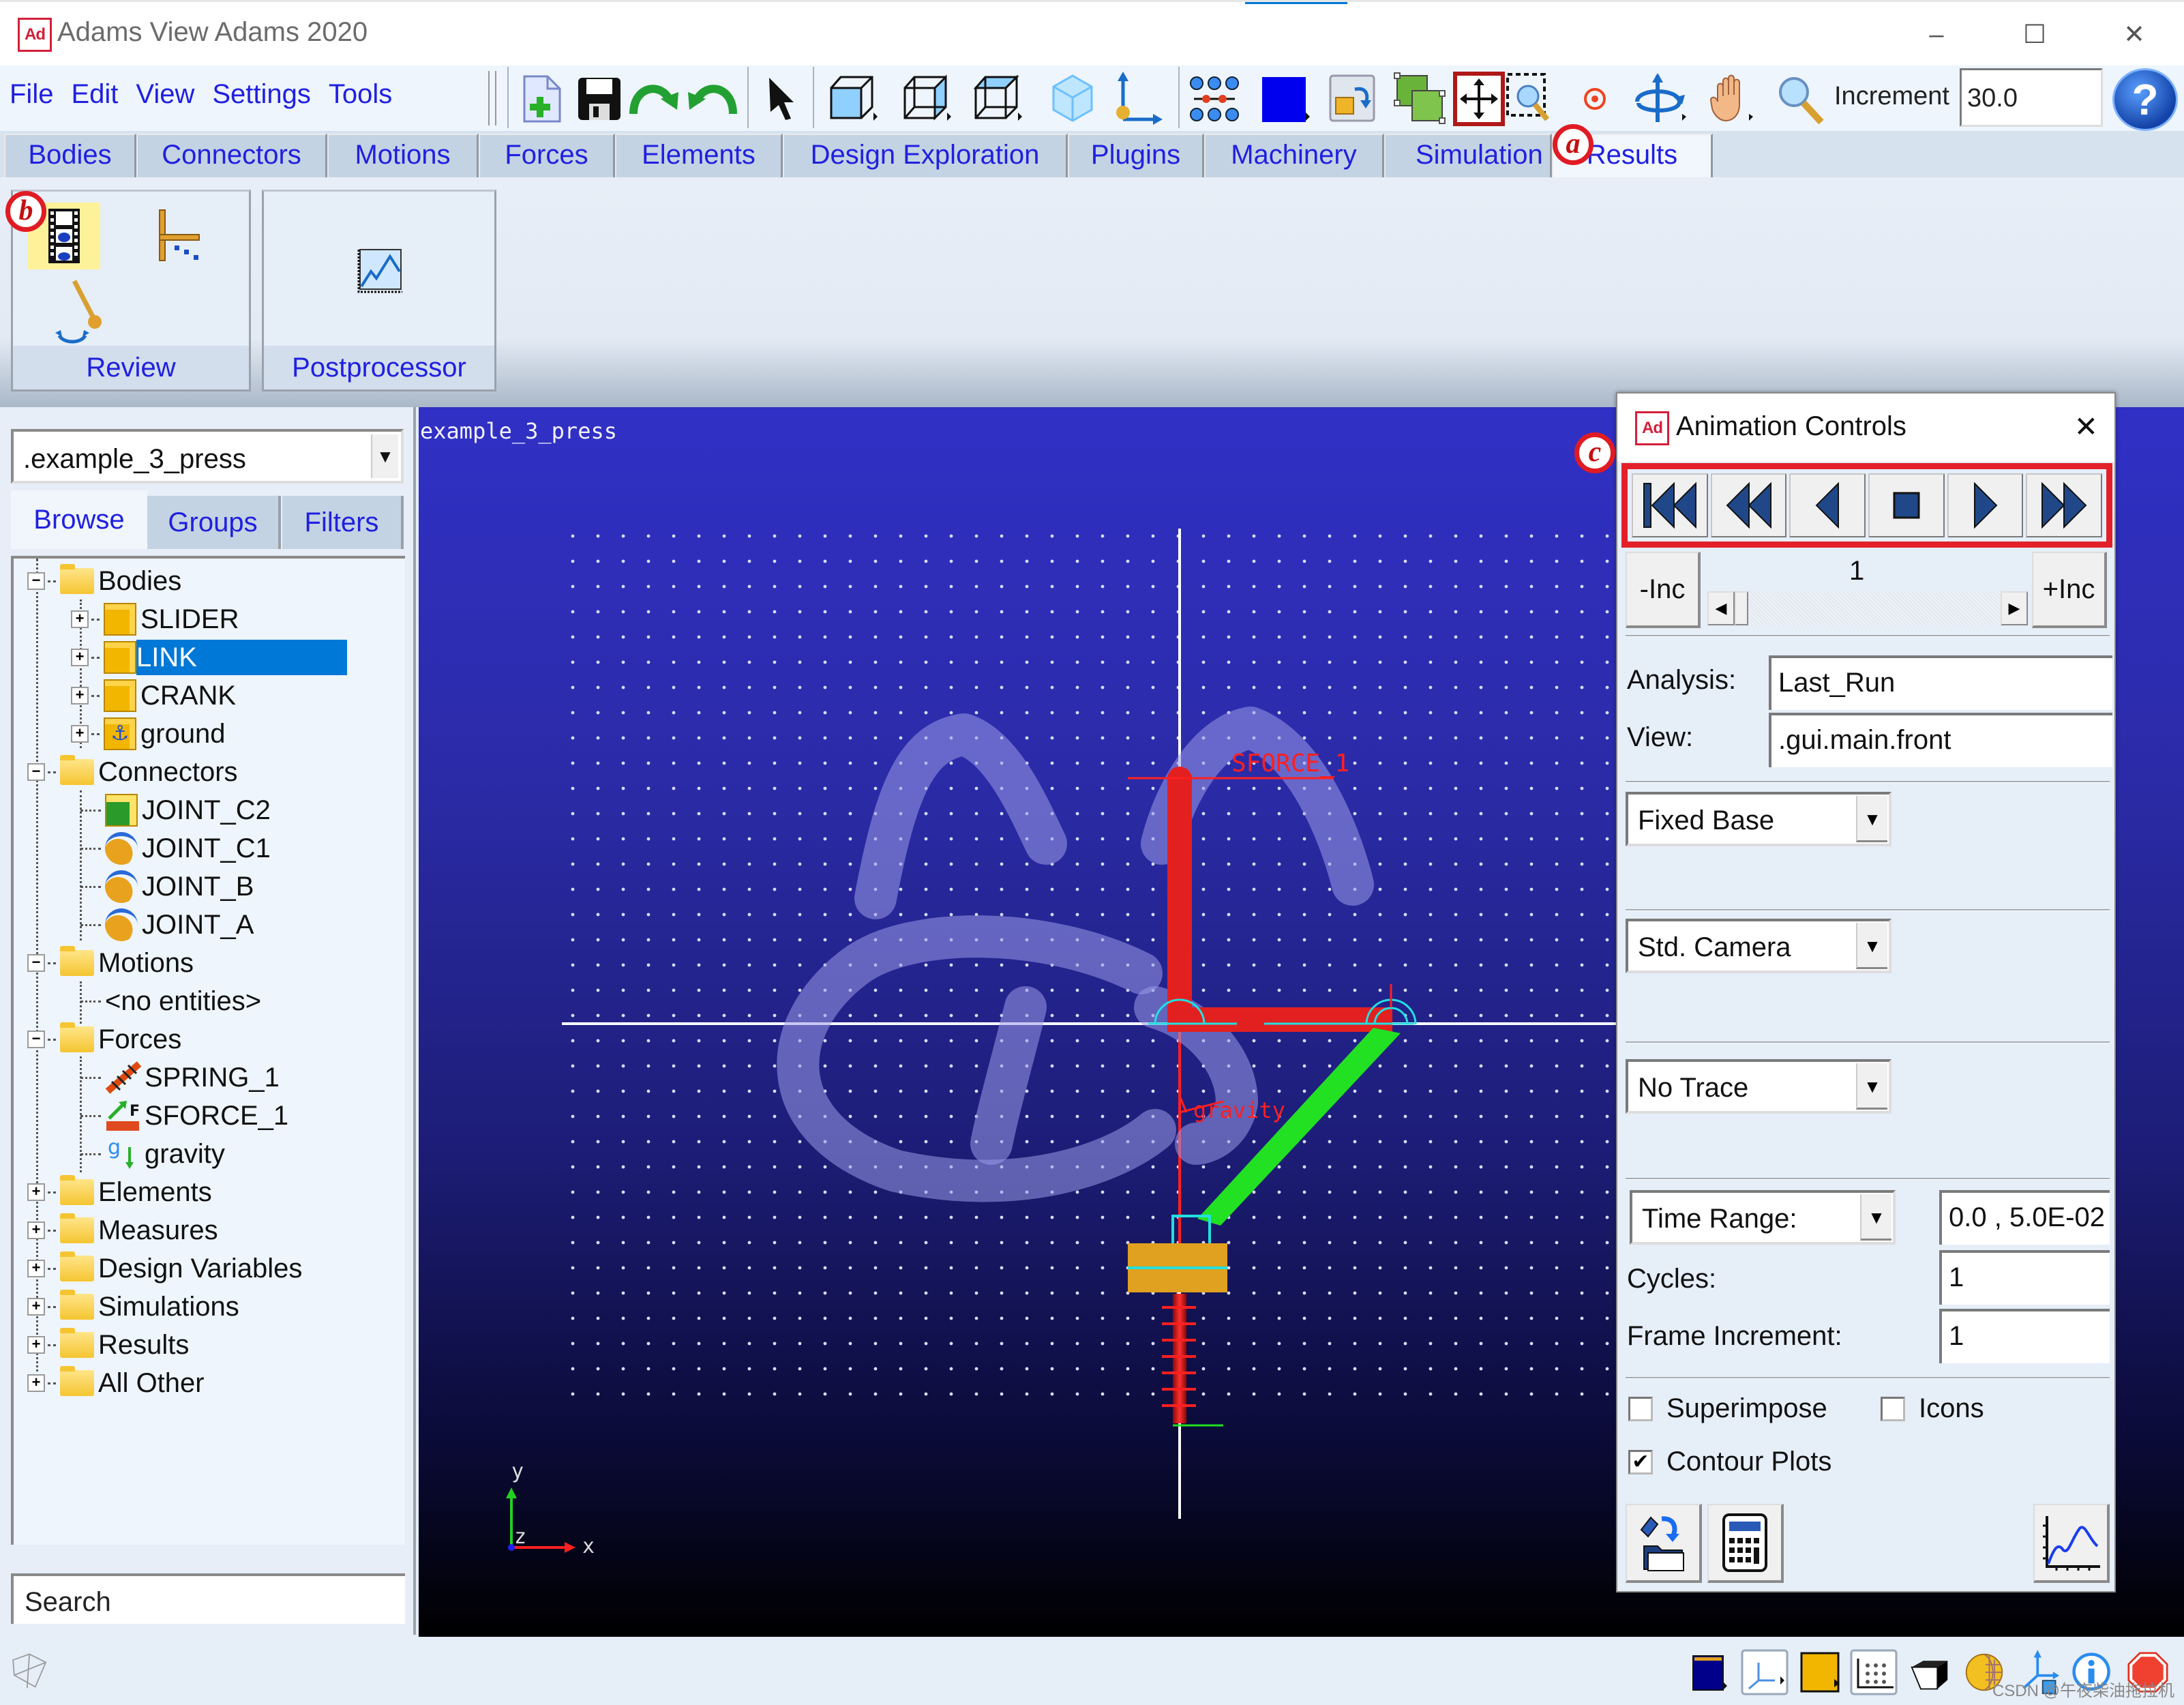 The height and width of the screenshot is (1705, 2184). Describe the element at coordinates (2014, 608) in the screenshot. I see `slider-right-arrow-icon: ▶` at that location.